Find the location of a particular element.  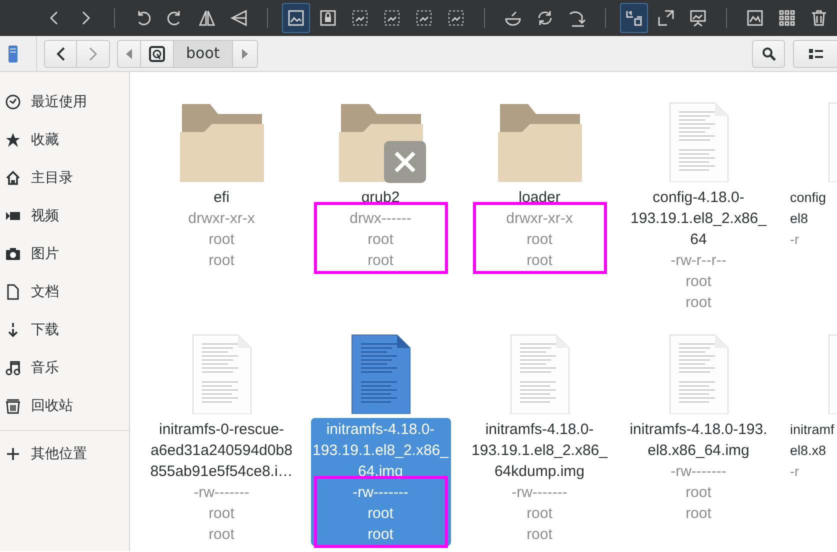

search-icon is located at coordinates (769, 53).